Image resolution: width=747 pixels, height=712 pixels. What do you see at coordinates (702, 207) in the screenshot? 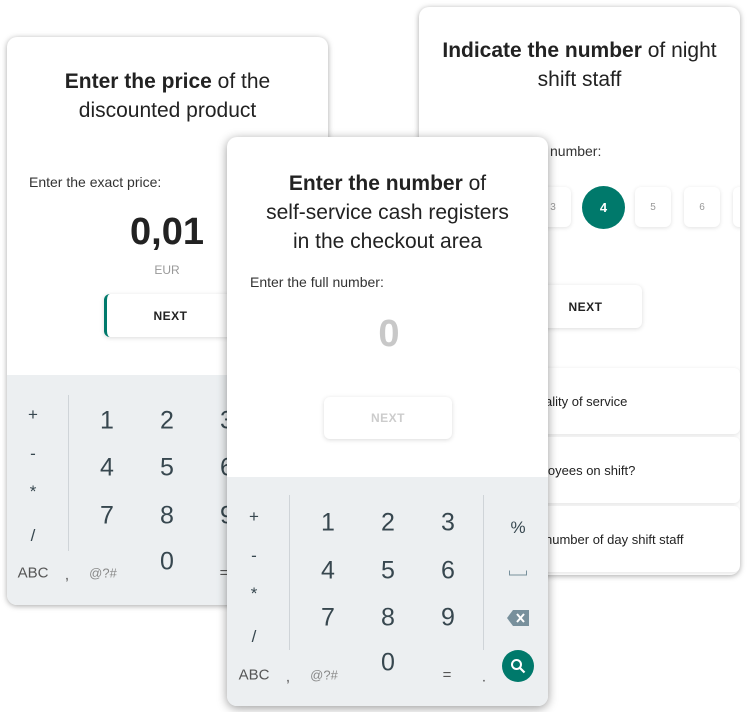
I see `option-6: 6` at bounding box center [702, 207].